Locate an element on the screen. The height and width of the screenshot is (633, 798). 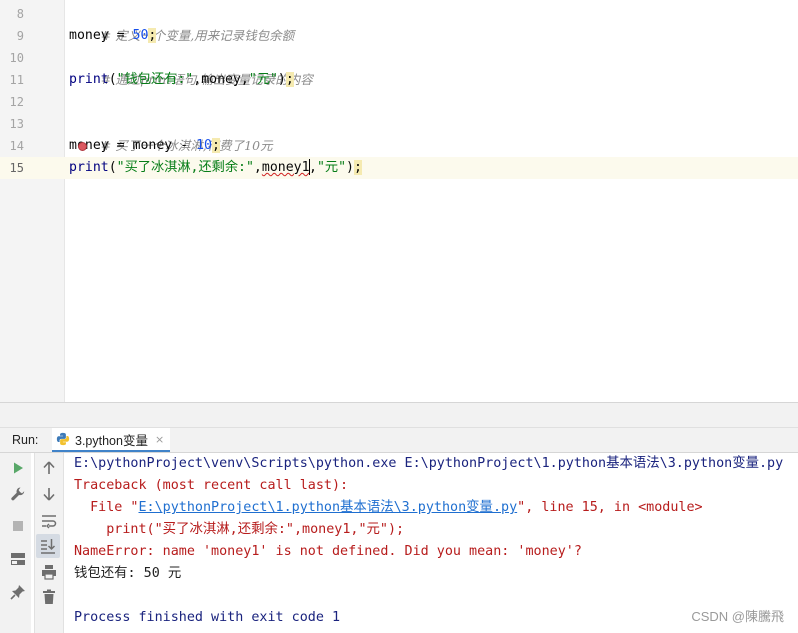
code-expression: = money - is located at coordinates (152, 145).